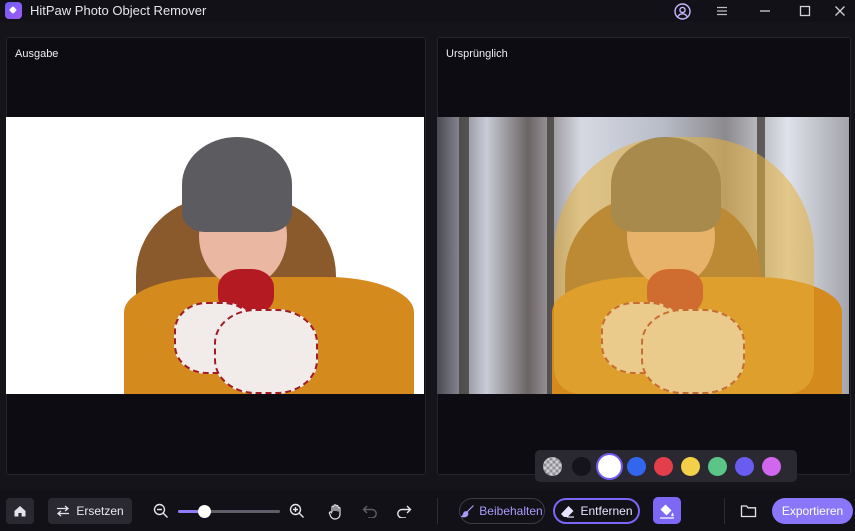 The width and height of the screenshot is (855, 531). Describe the element at coordinates (229, 511) in the screenshot. I see `zoom-slider` at that location.